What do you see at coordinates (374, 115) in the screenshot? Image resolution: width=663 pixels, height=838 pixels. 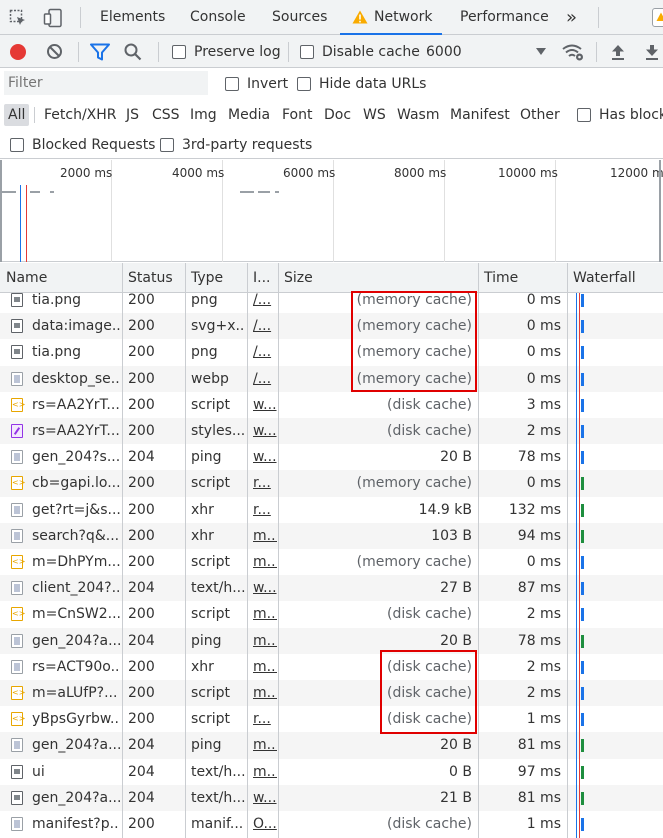 I see `type-filter-ws: WS` at bounding box center [374, 115].